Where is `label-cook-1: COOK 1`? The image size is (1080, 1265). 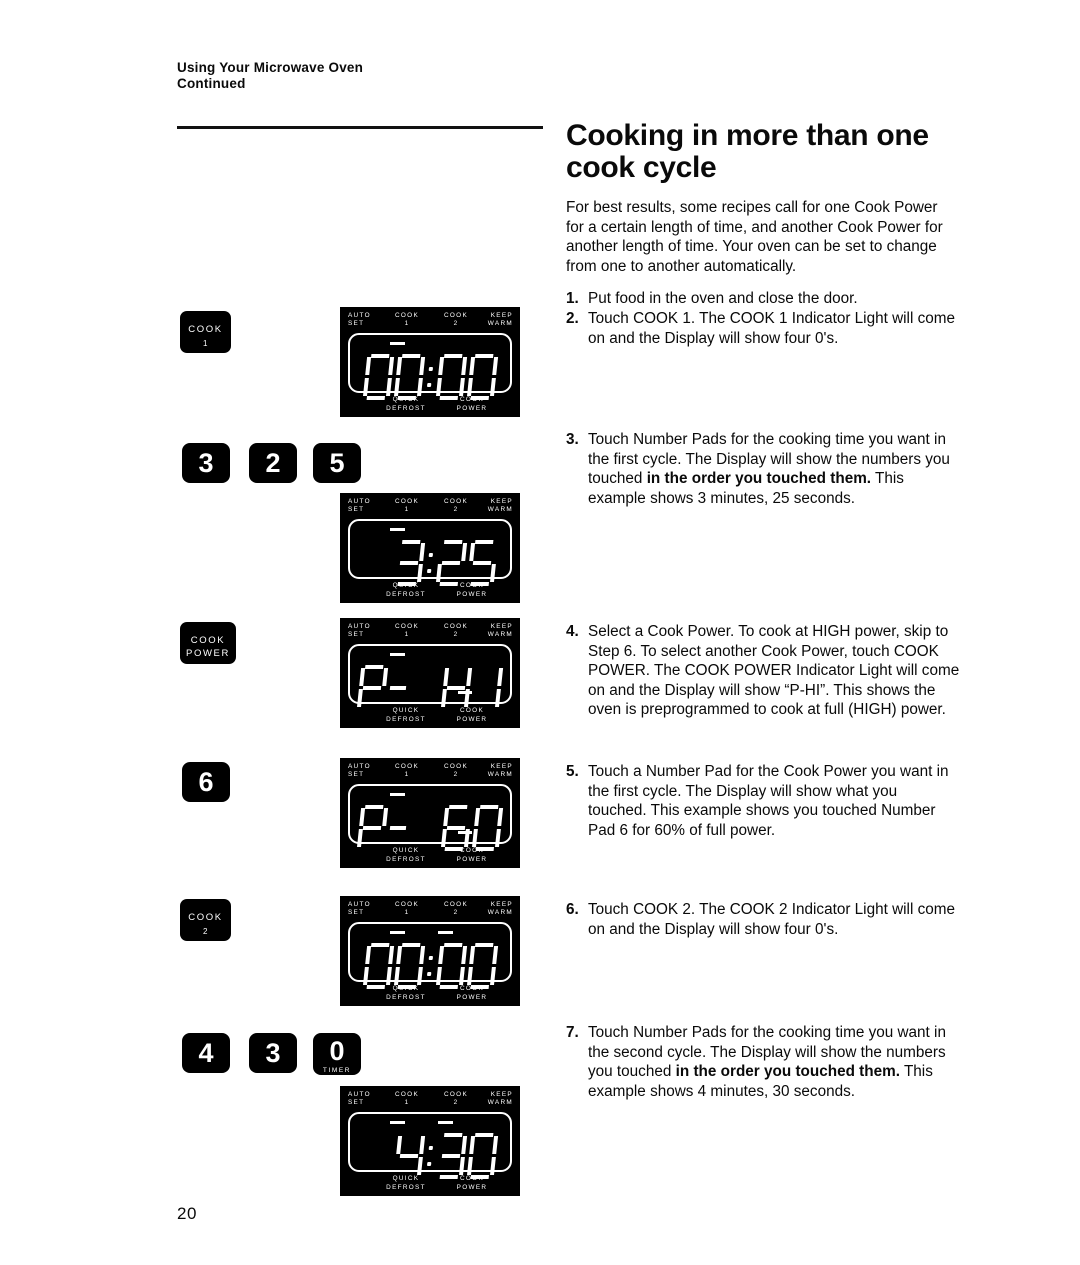
label-cook-1: COOK 1 is located at coordinates (407, 909).